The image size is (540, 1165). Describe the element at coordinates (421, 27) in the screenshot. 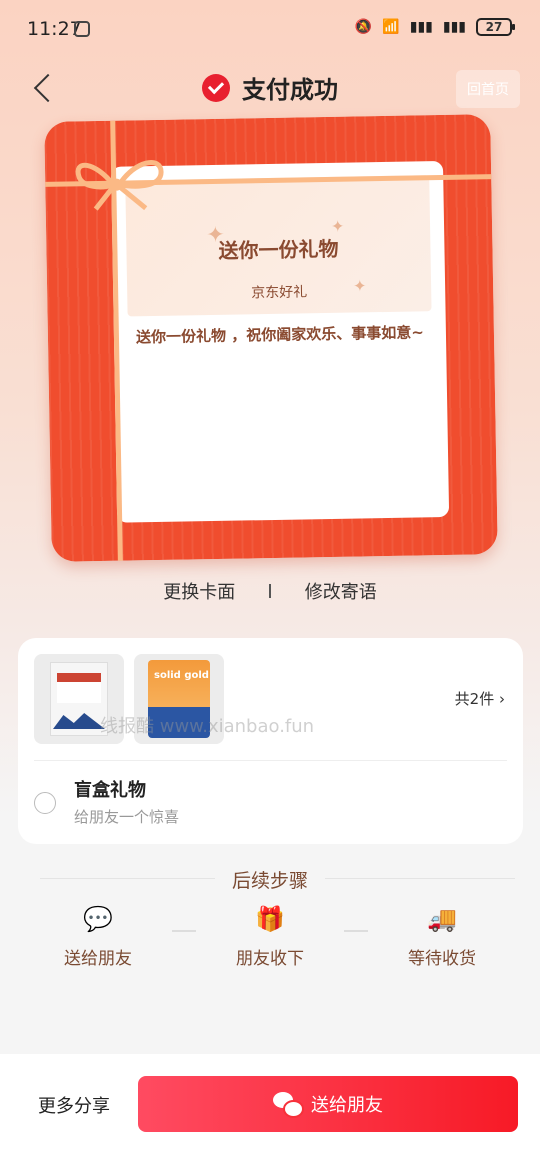

I see `signal-icon: ▮▮▮` at that location.